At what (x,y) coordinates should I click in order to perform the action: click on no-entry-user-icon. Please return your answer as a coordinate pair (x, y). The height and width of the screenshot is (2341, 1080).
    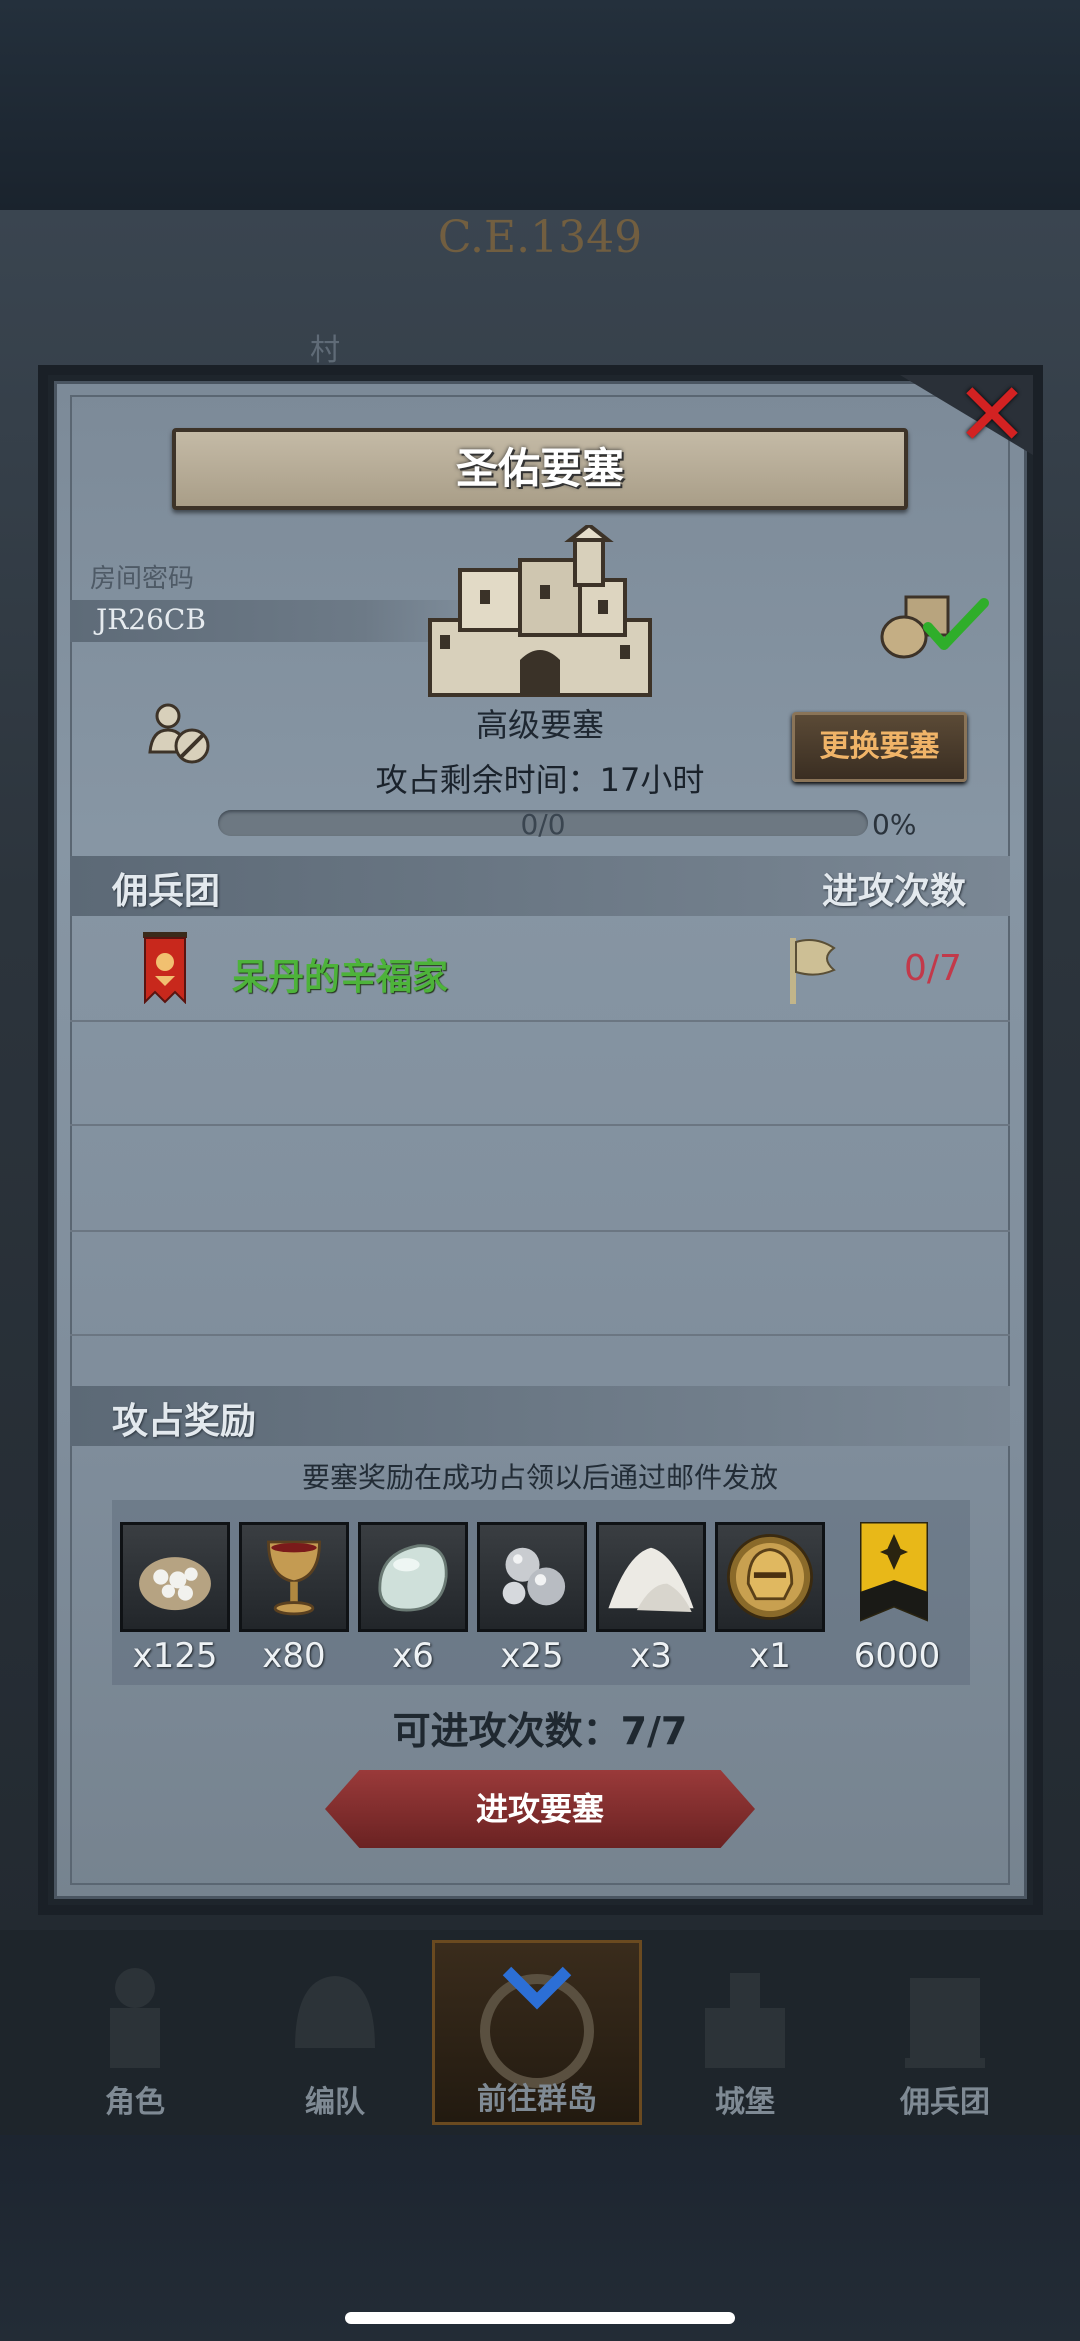
    Looking at the image, I should click on (179, 733).